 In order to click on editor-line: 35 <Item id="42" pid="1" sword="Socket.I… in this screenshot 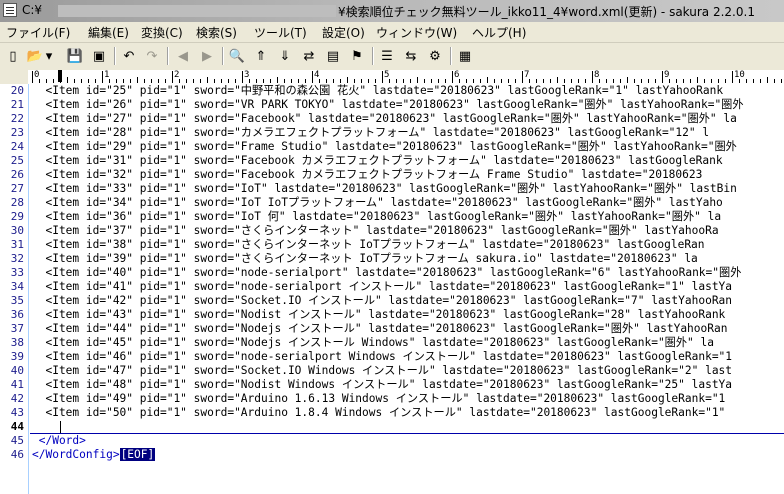, I will do `click(392, 301)`.